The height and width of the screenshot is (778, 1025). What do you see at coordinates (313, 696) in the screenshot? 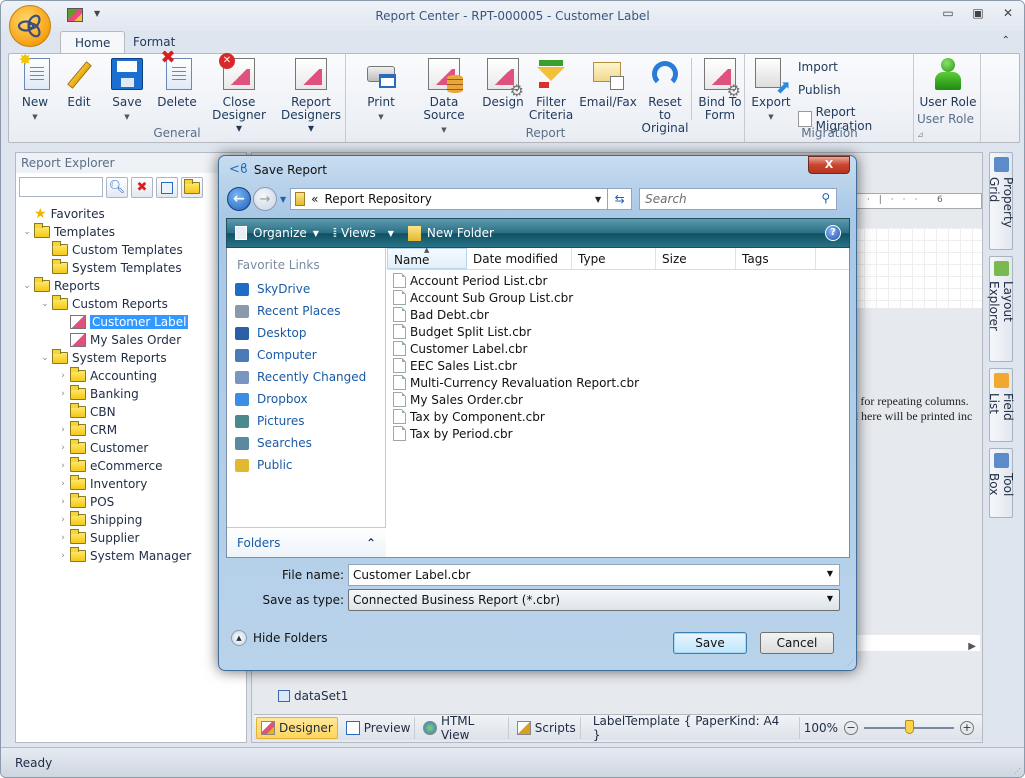
I see `dataset-item: dataSet1` at bounding box center [313, 696].